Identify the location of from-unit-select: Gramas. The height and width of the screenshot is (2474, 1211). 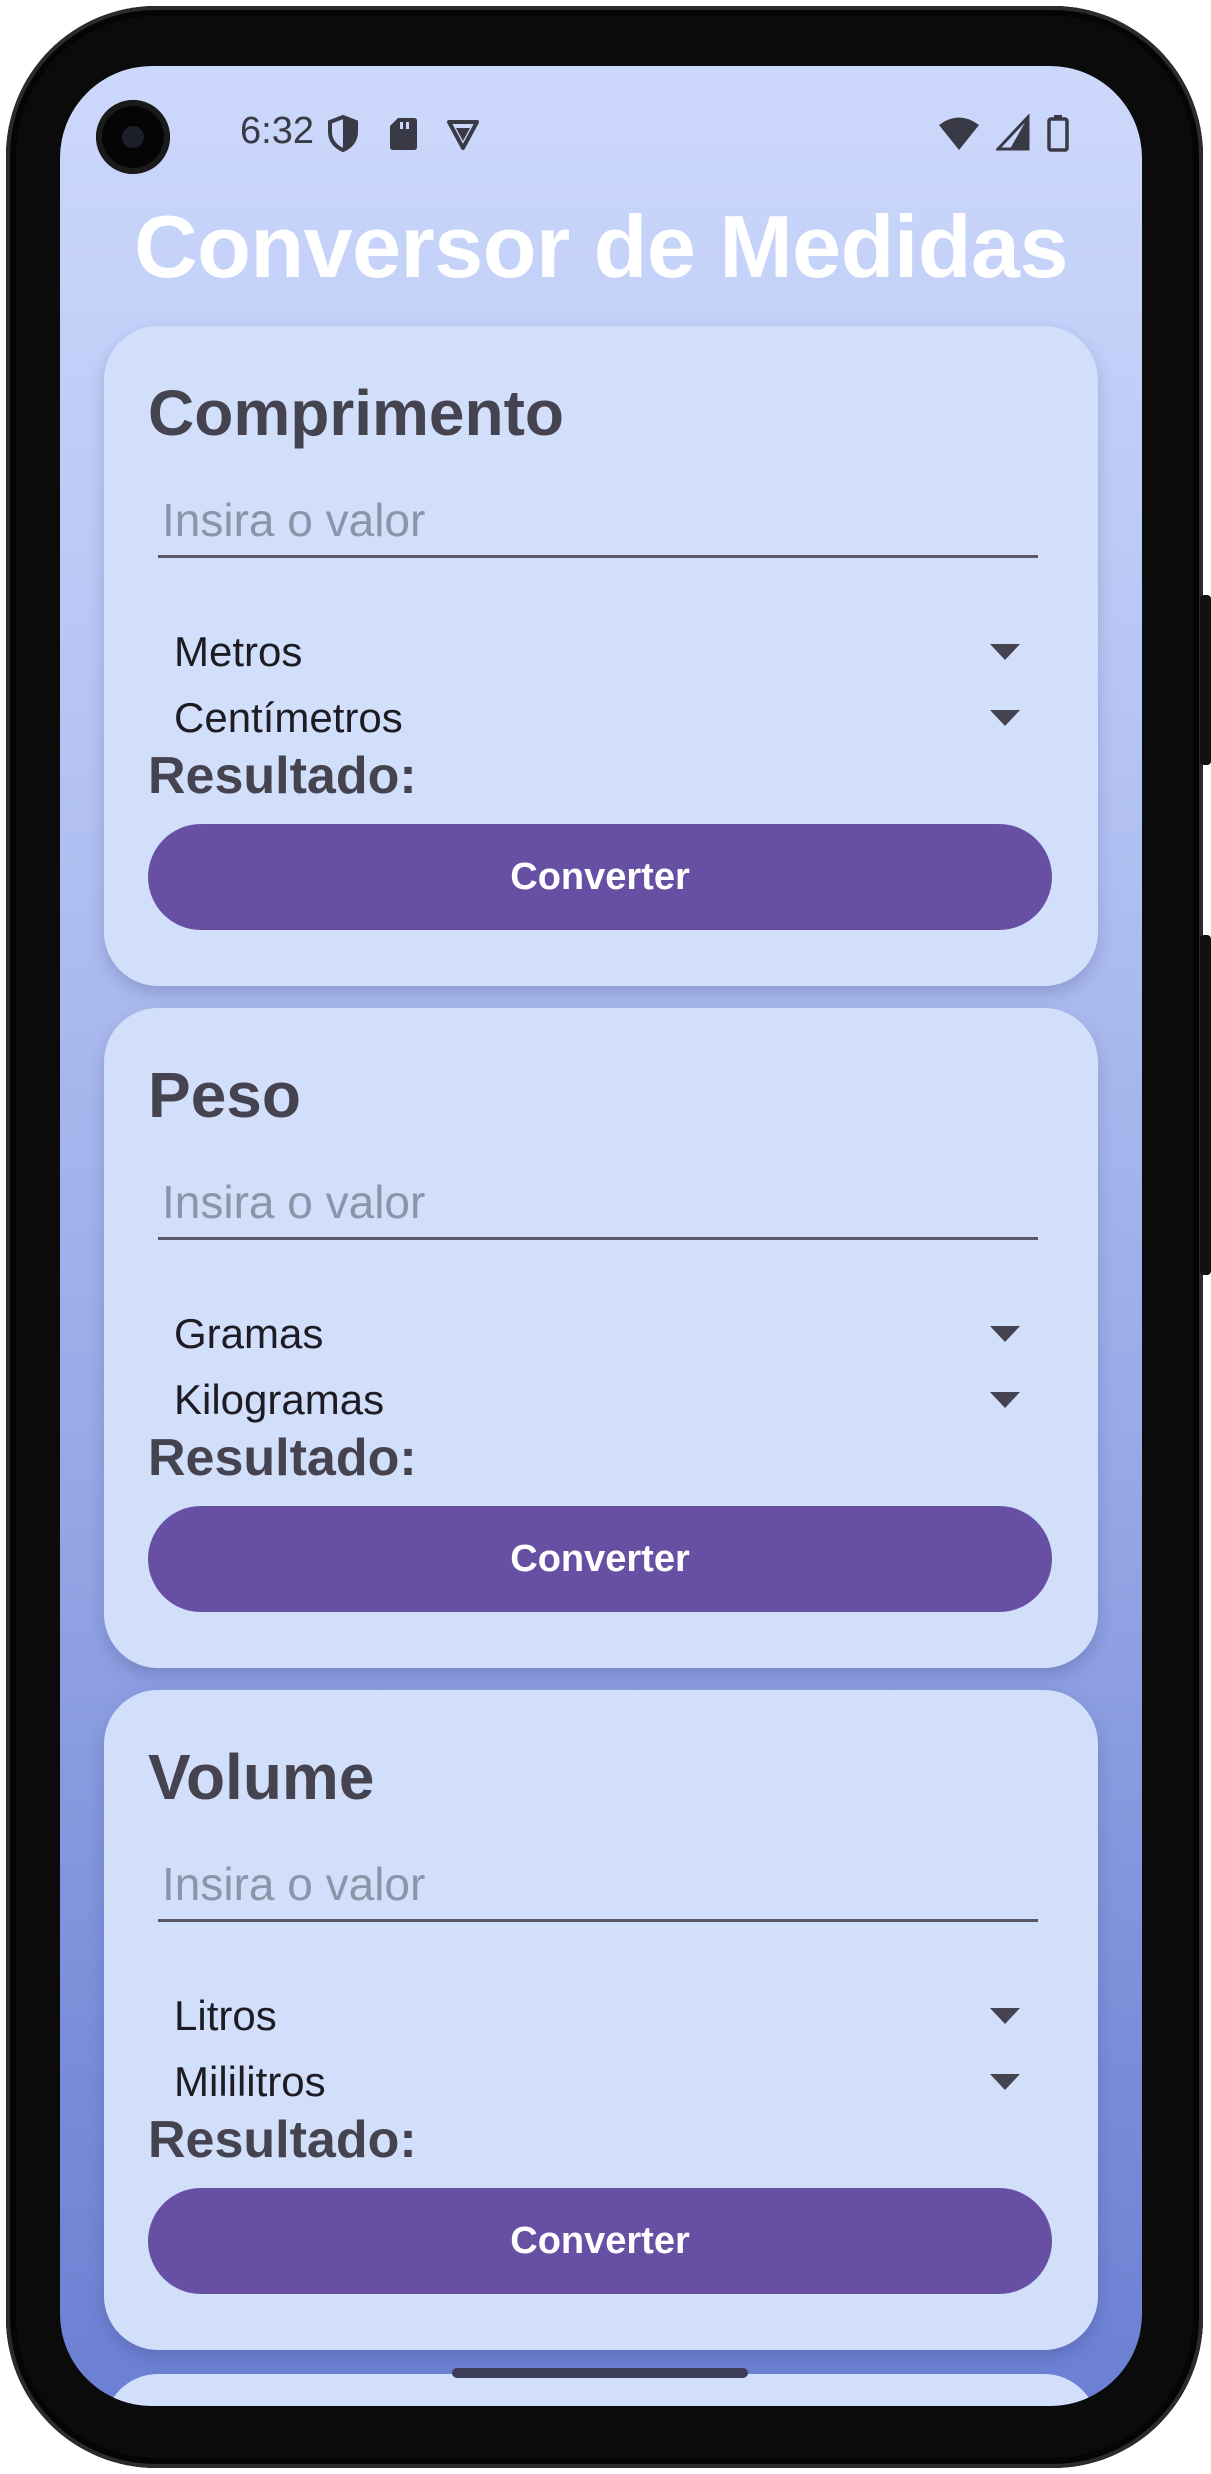
(597, 1334).